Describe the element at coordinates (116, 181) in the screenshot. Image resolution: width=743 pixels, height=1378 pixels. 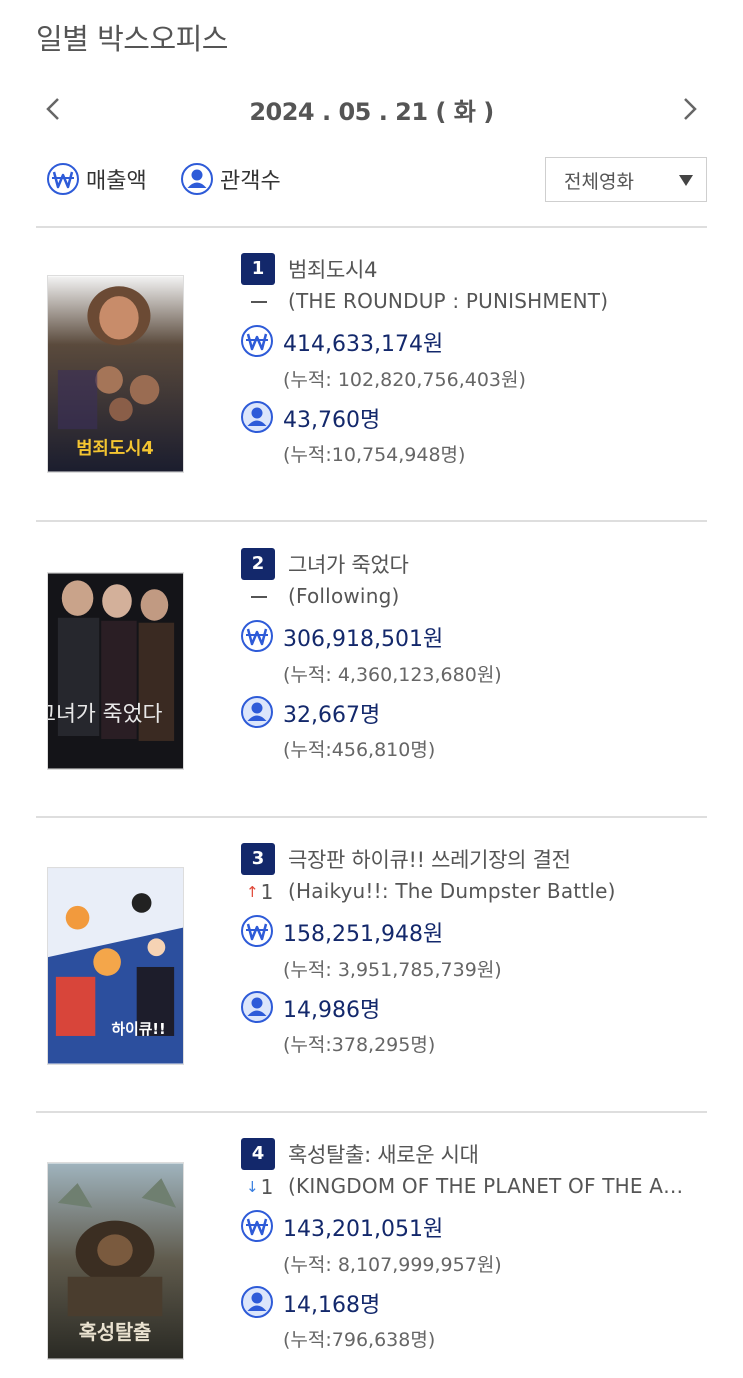
I see `revenue-toggle-label: 매출액` at that location.